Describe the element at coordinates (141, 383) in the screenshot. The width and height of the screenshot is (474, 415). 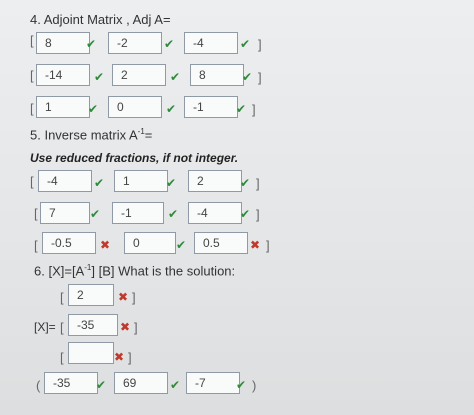
I see `final-c2-input: 69` at that location.